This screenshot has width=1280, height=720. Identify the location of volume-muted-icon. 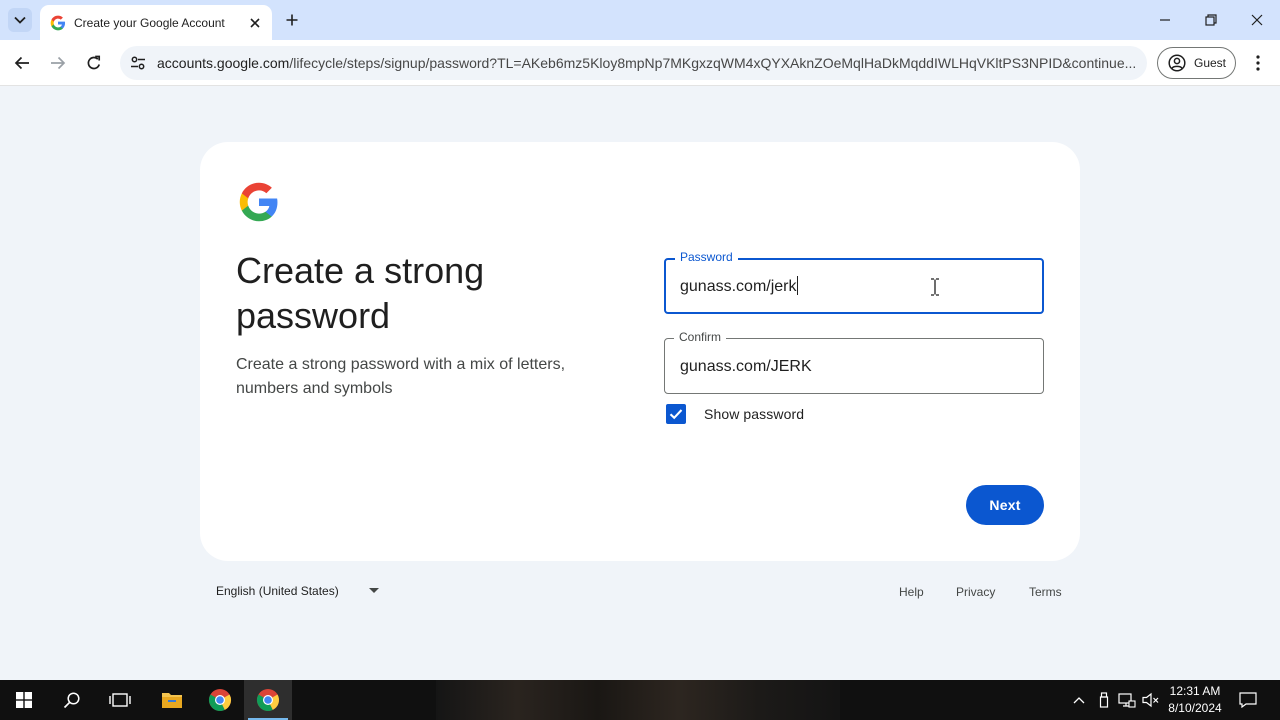
(1151, 700).